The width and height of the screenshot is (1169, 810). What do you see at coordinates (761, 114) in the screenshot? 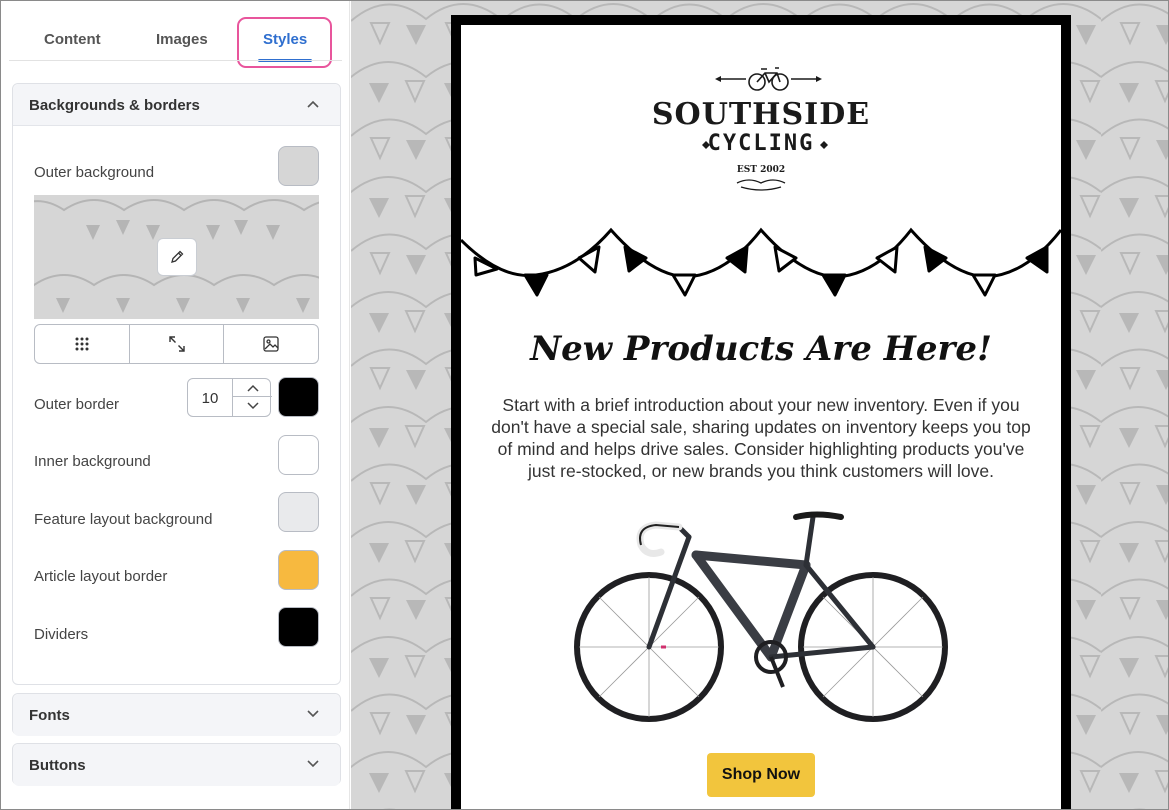
I see `logo-name: SOUTHSIDE` at bounding box center [761, 114].